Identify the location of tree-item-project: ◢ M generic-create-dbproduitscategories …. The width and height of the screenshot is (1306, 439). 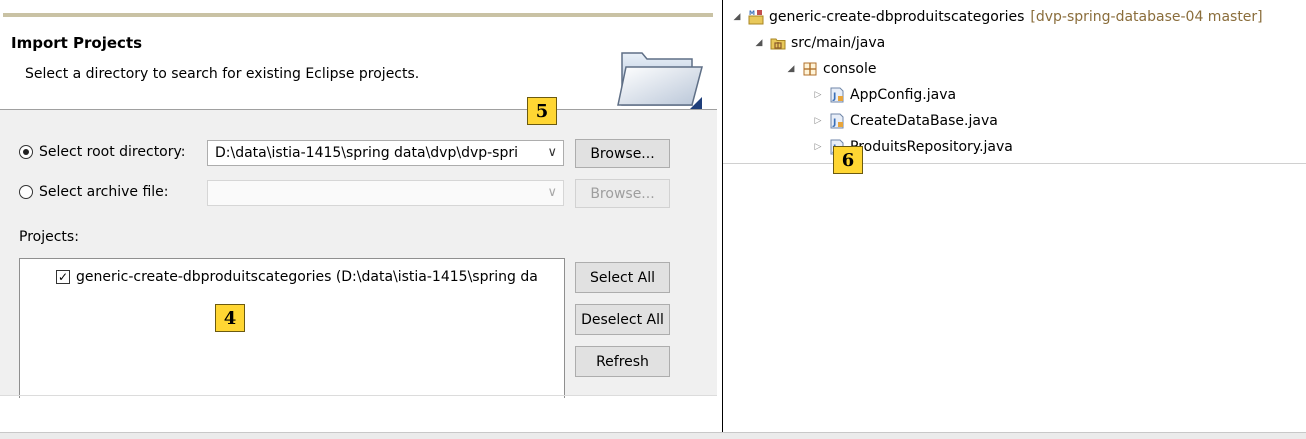
(997, 17).